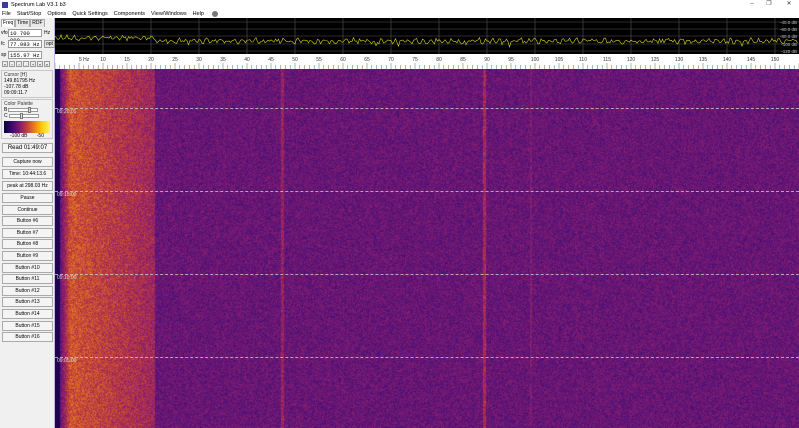 The height and width of the screenshot is (428, 799). I want to click on axis-label: 55, so click(319, 60).